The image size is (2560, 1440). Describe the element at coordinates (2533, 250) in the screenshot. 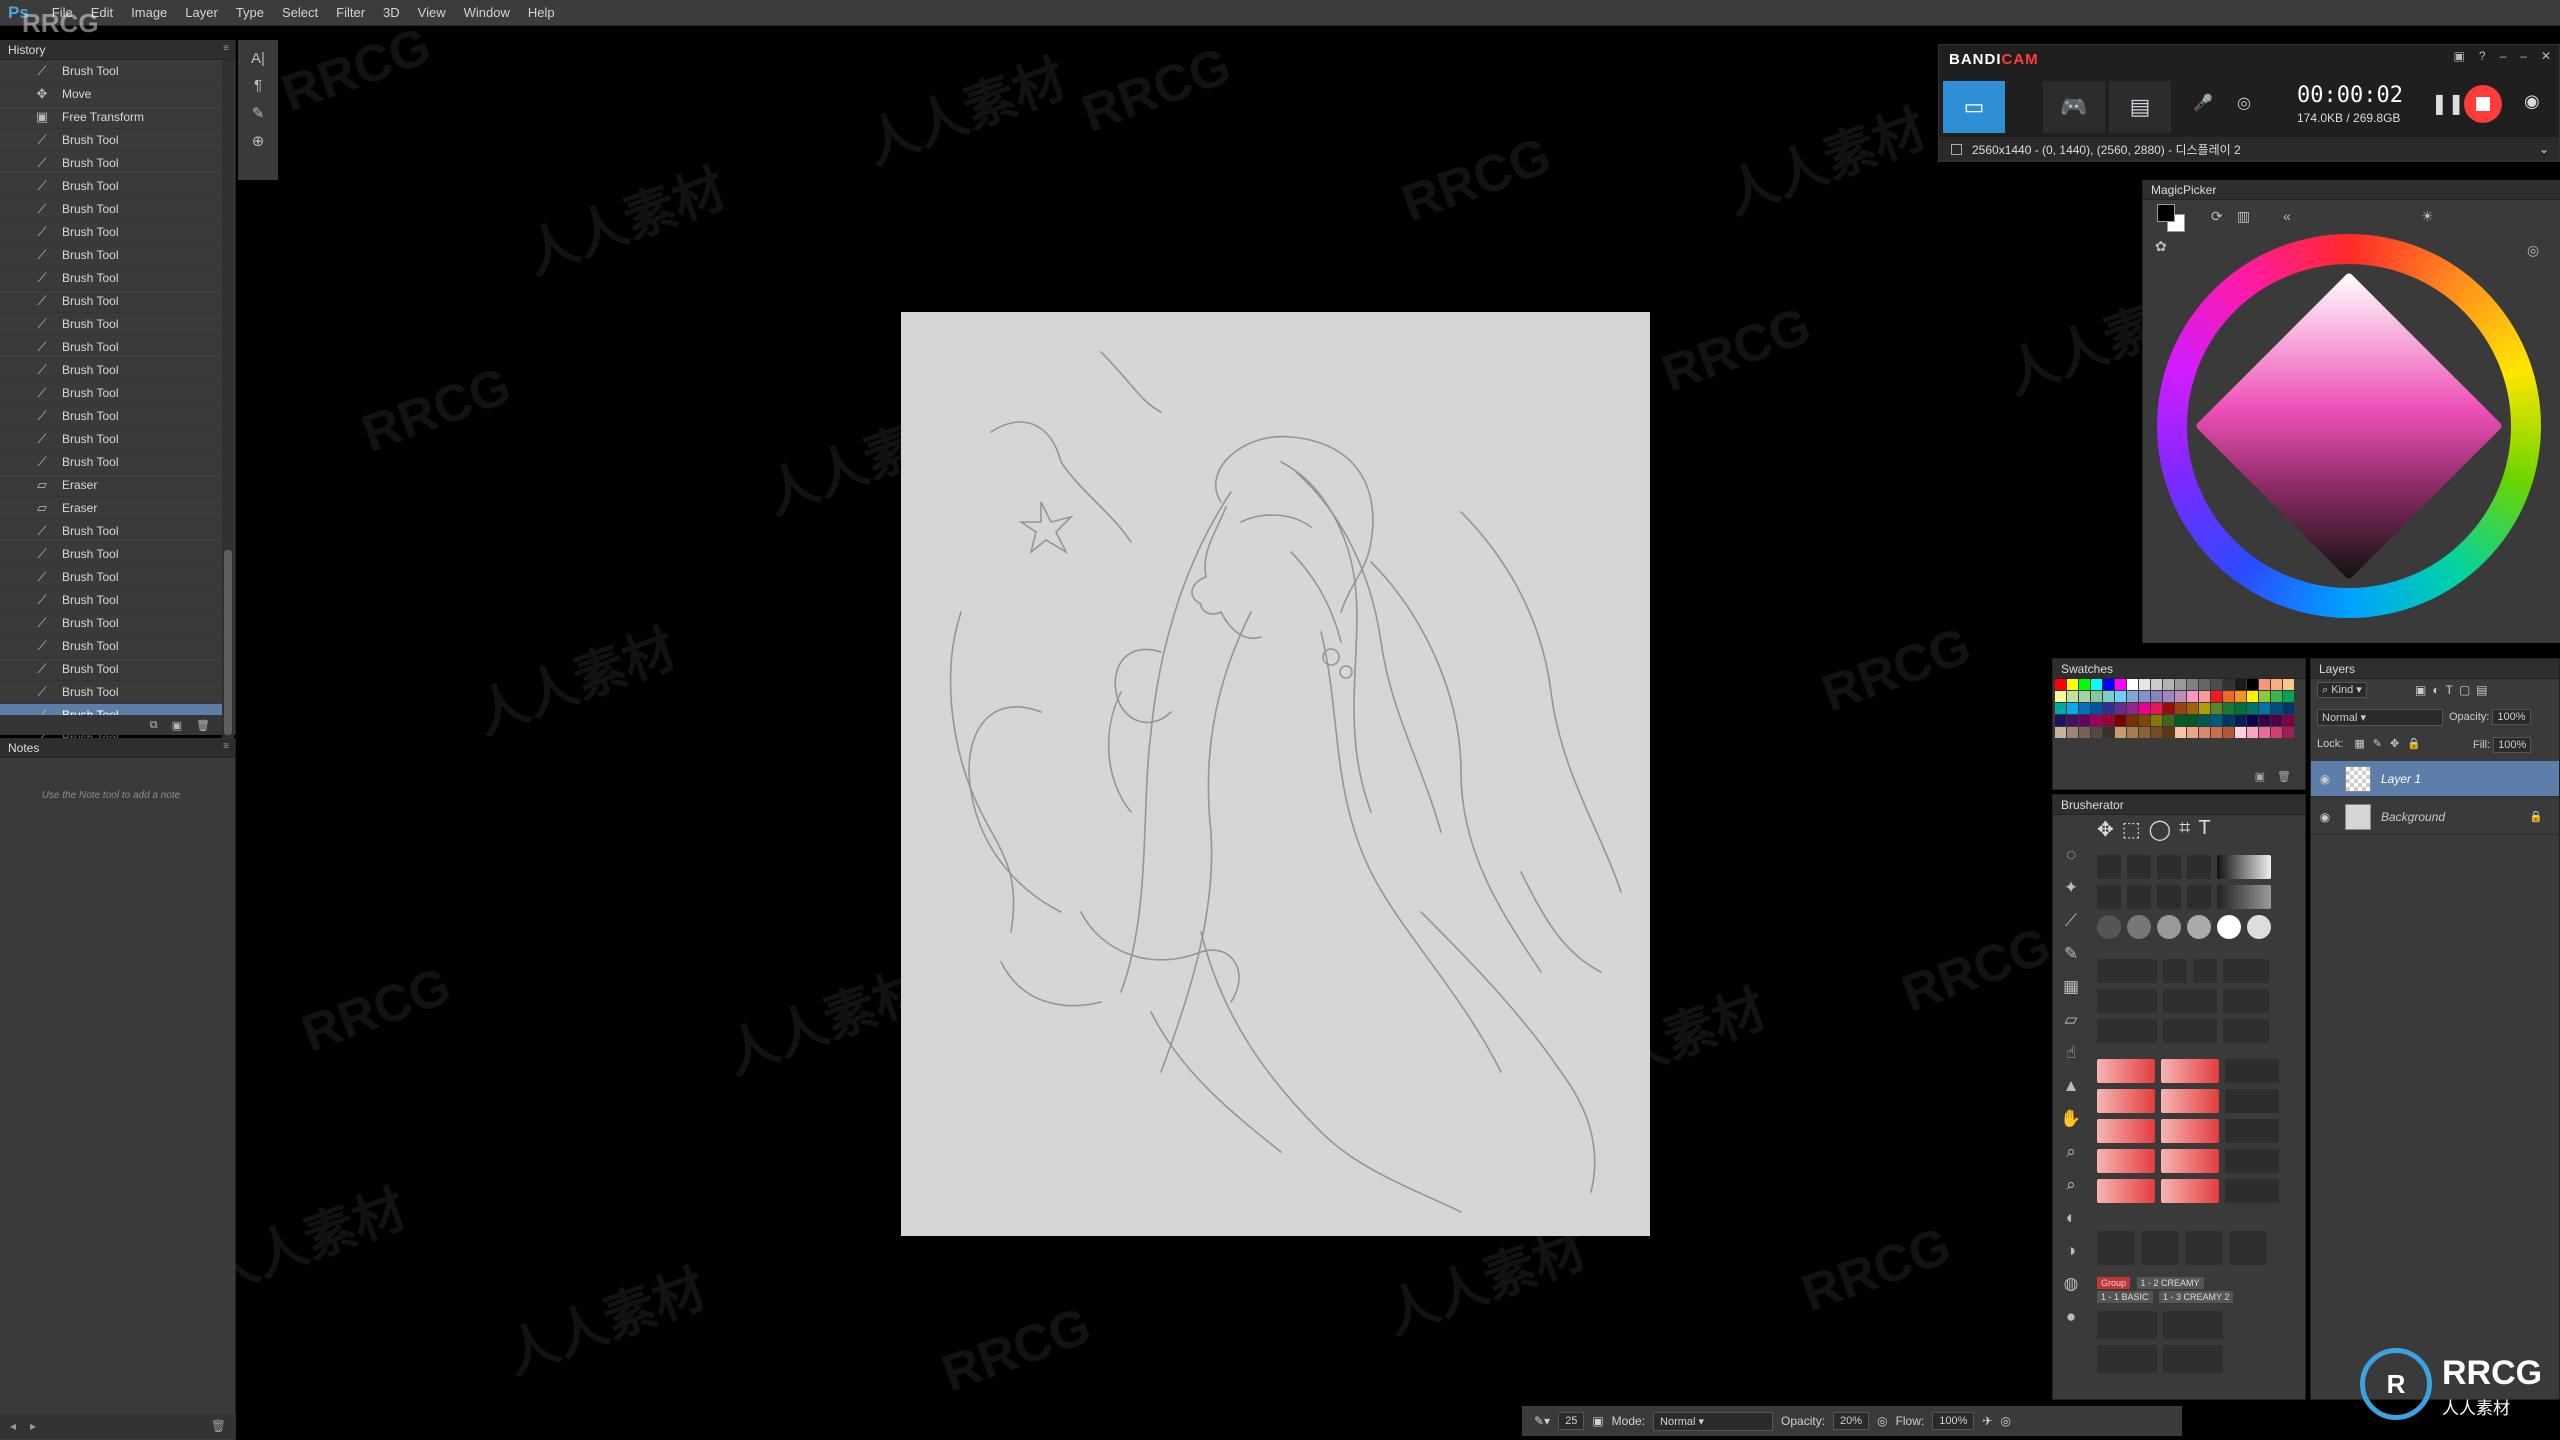

I see `settings-icon: ◎` at that location.